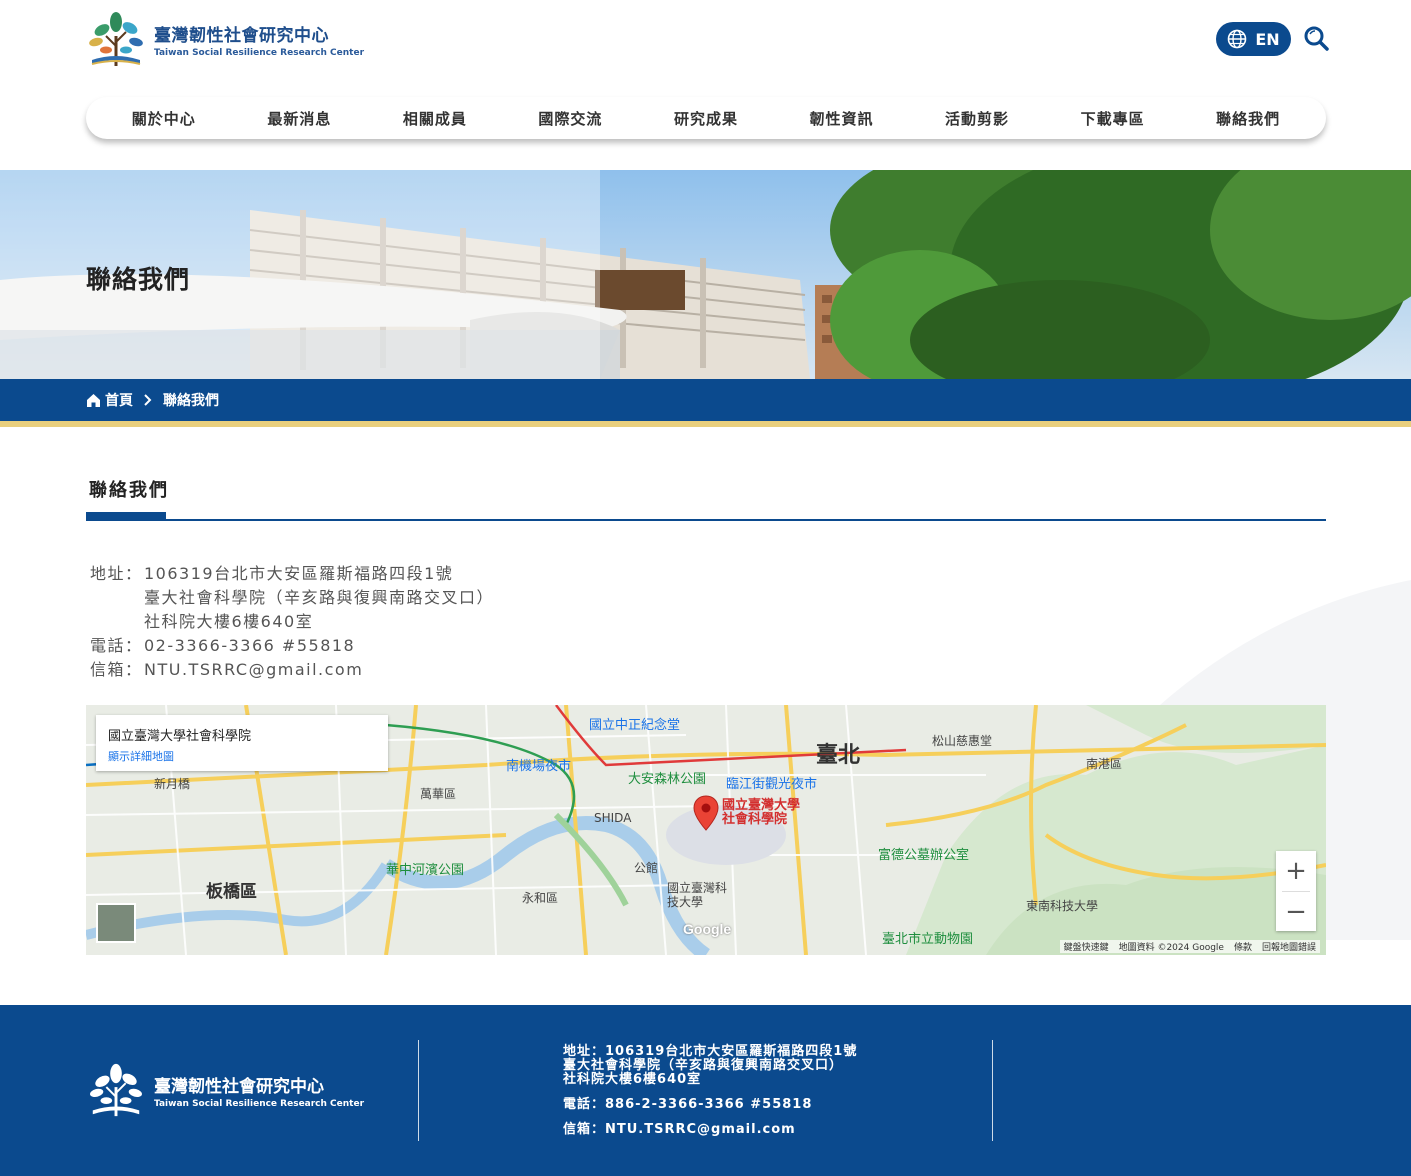  Describe the element at coordinates (191, 401) in the screenshot. I see `breadcrumb-current: 聯絡我們` at that location.